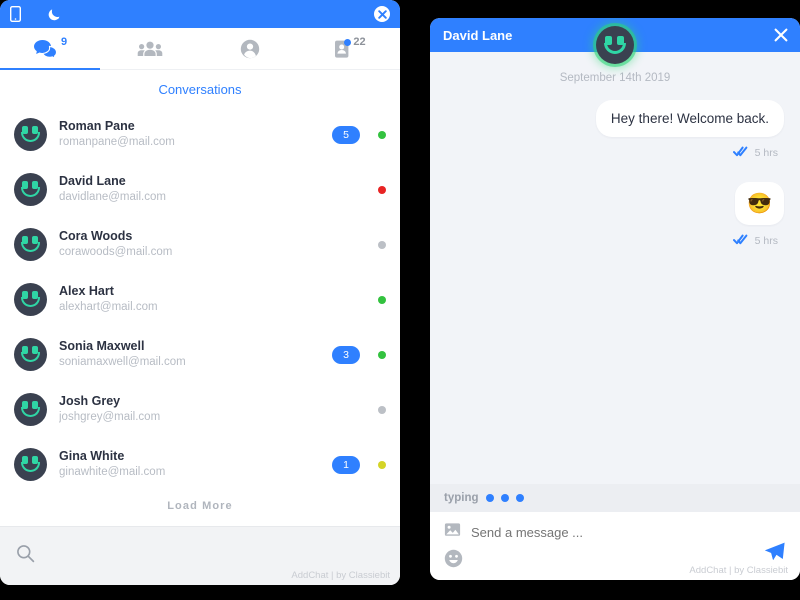 The width and height of the screenshot is (800, 600). I want to click on search-icon, so click(25, 556).